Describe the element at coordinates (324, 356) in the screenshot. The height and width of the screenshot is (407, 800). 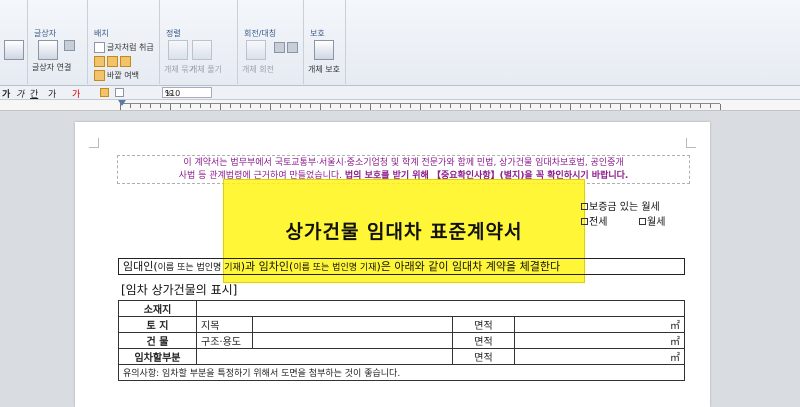
I see `rented-part-field` at that location.